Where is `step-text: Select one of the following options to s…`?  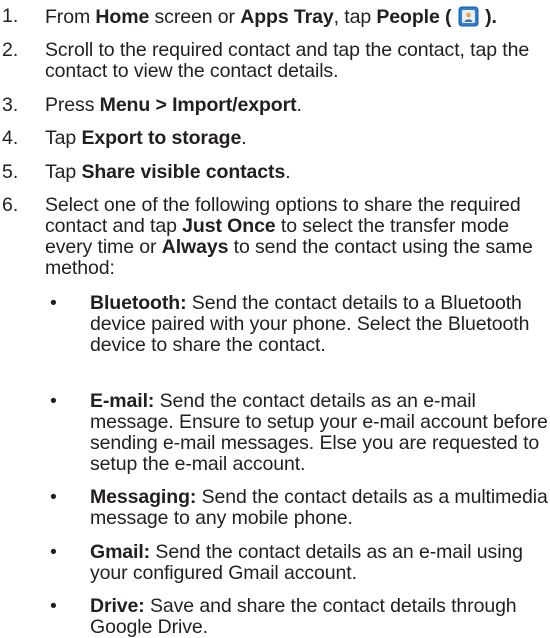 step-text: Select one of the following options to s… is located at coordinates (289, 236).